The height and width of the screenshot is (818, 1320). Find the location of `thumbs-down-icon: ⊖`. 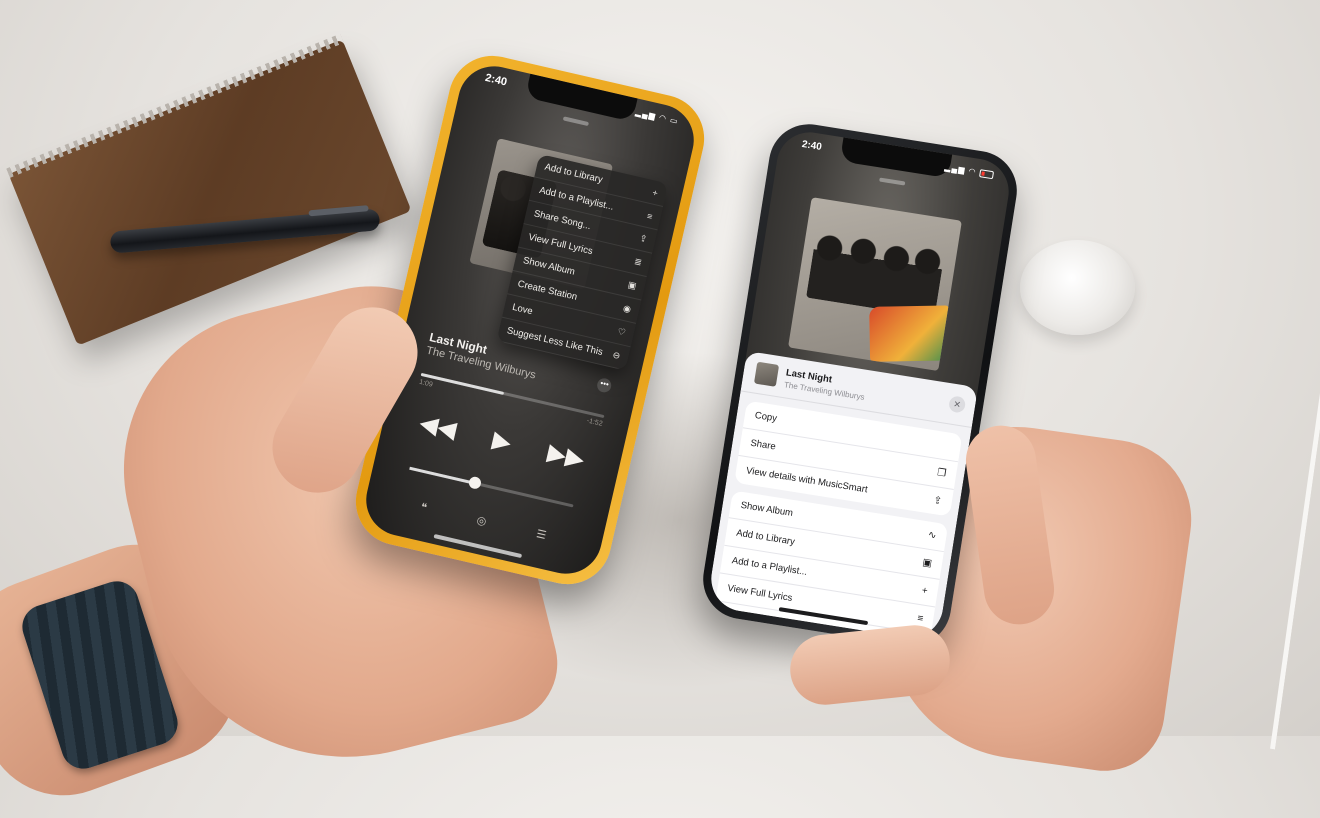

thumbs-down-icon: ⊖ is located at coordinates (616, 355).